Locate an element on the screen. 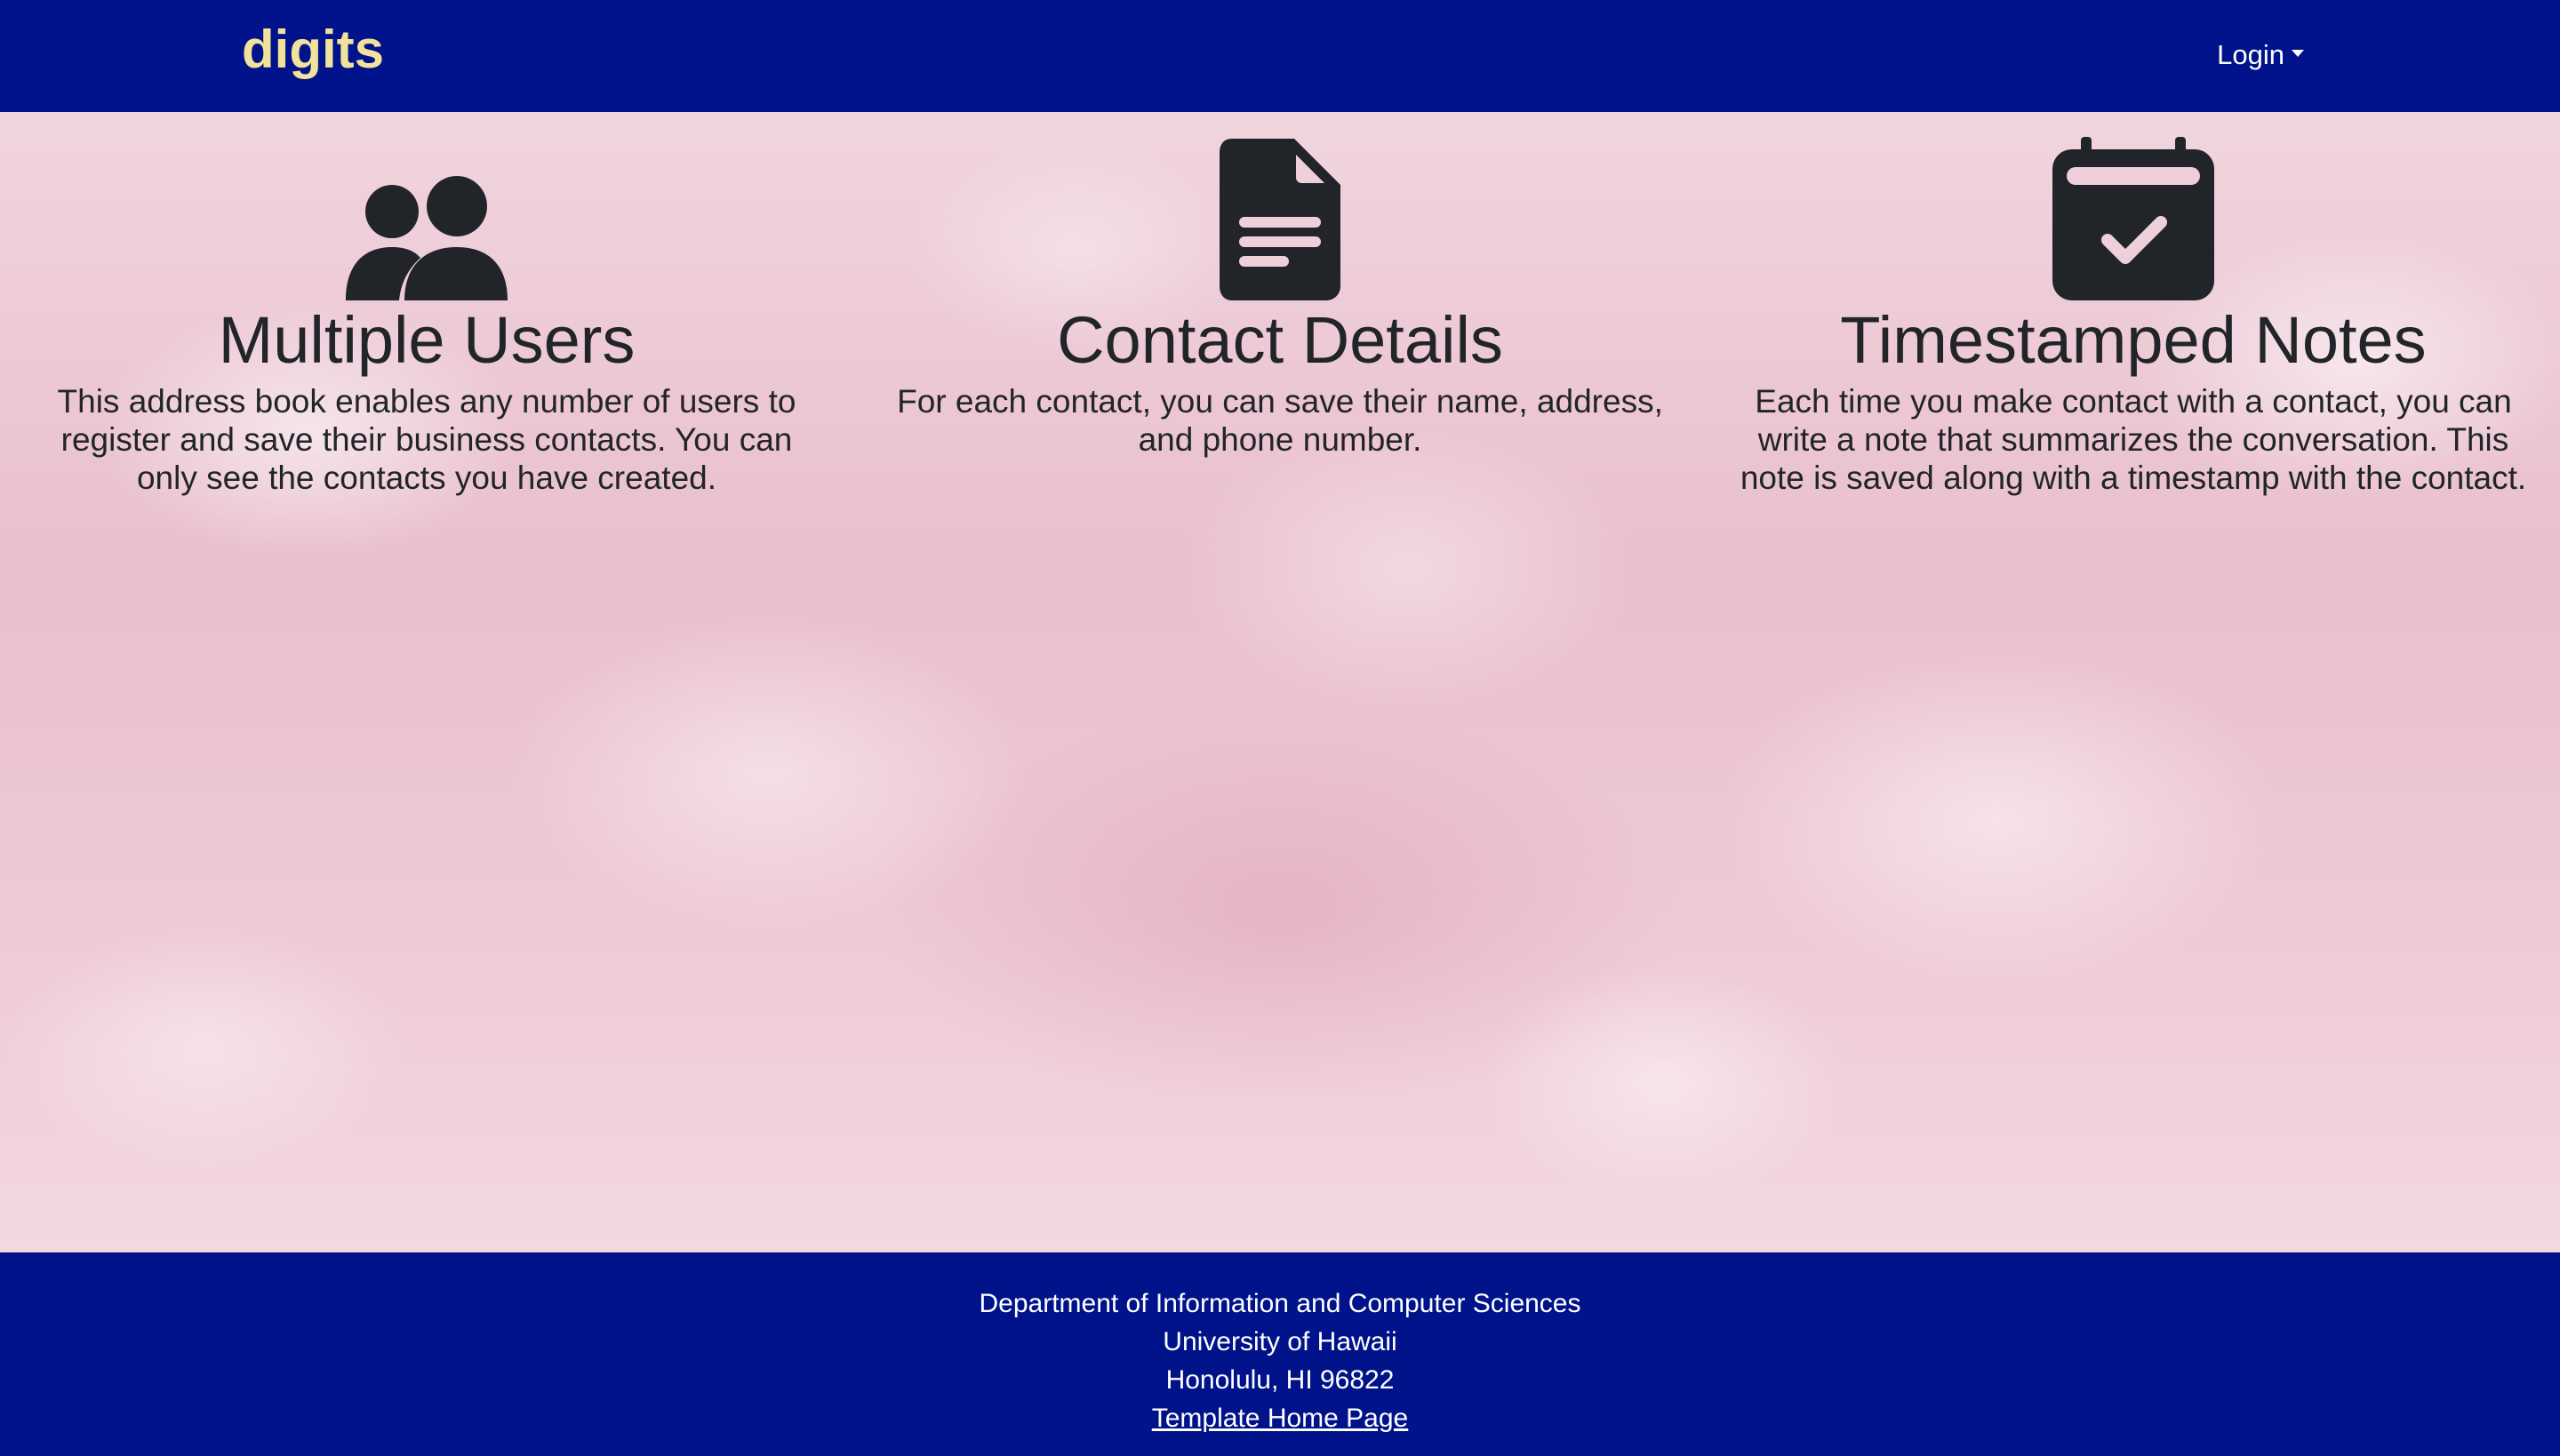 This screenshot has width=2560, height=1456. navbar: digits Login is located at coordinates (1280, 56).